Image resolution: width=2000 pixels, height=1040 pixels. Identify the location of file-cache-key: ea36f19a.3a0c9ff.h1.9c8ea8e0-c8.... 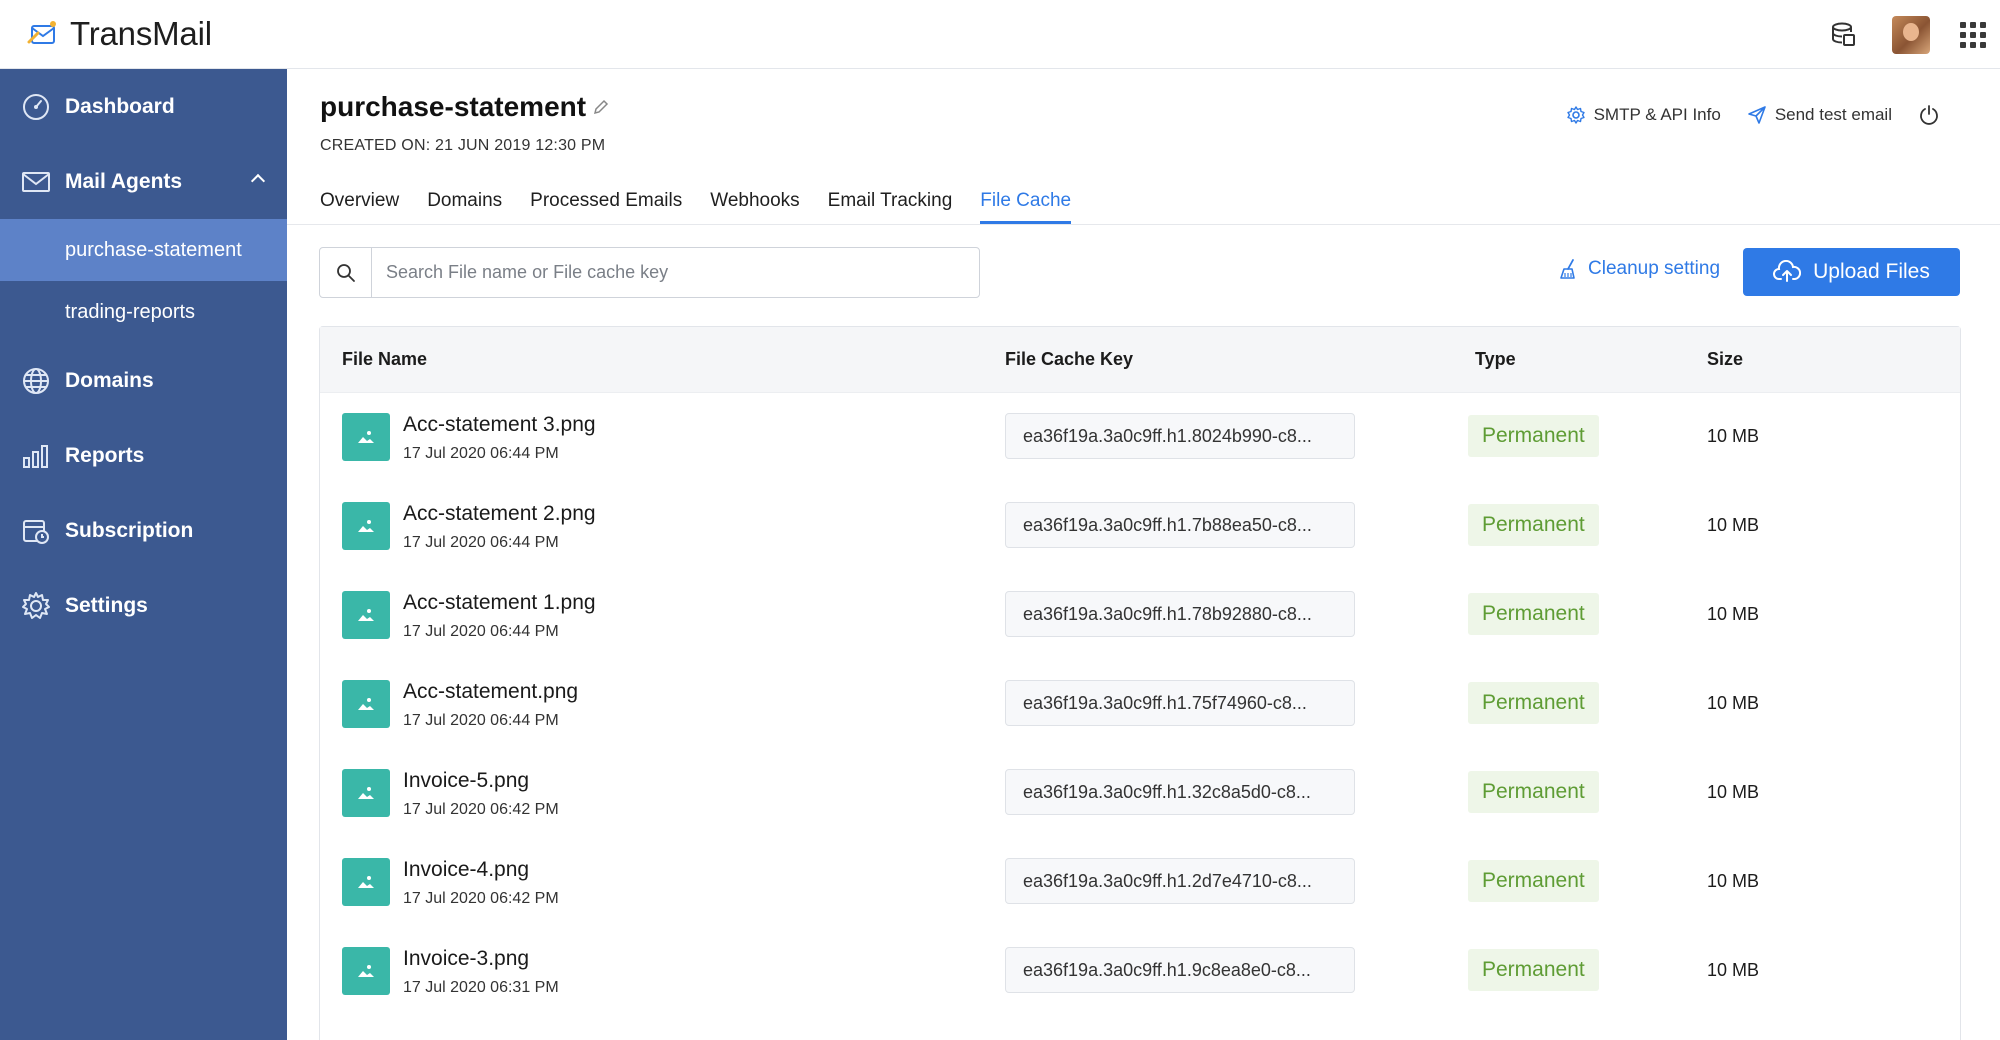
(1180, 970).